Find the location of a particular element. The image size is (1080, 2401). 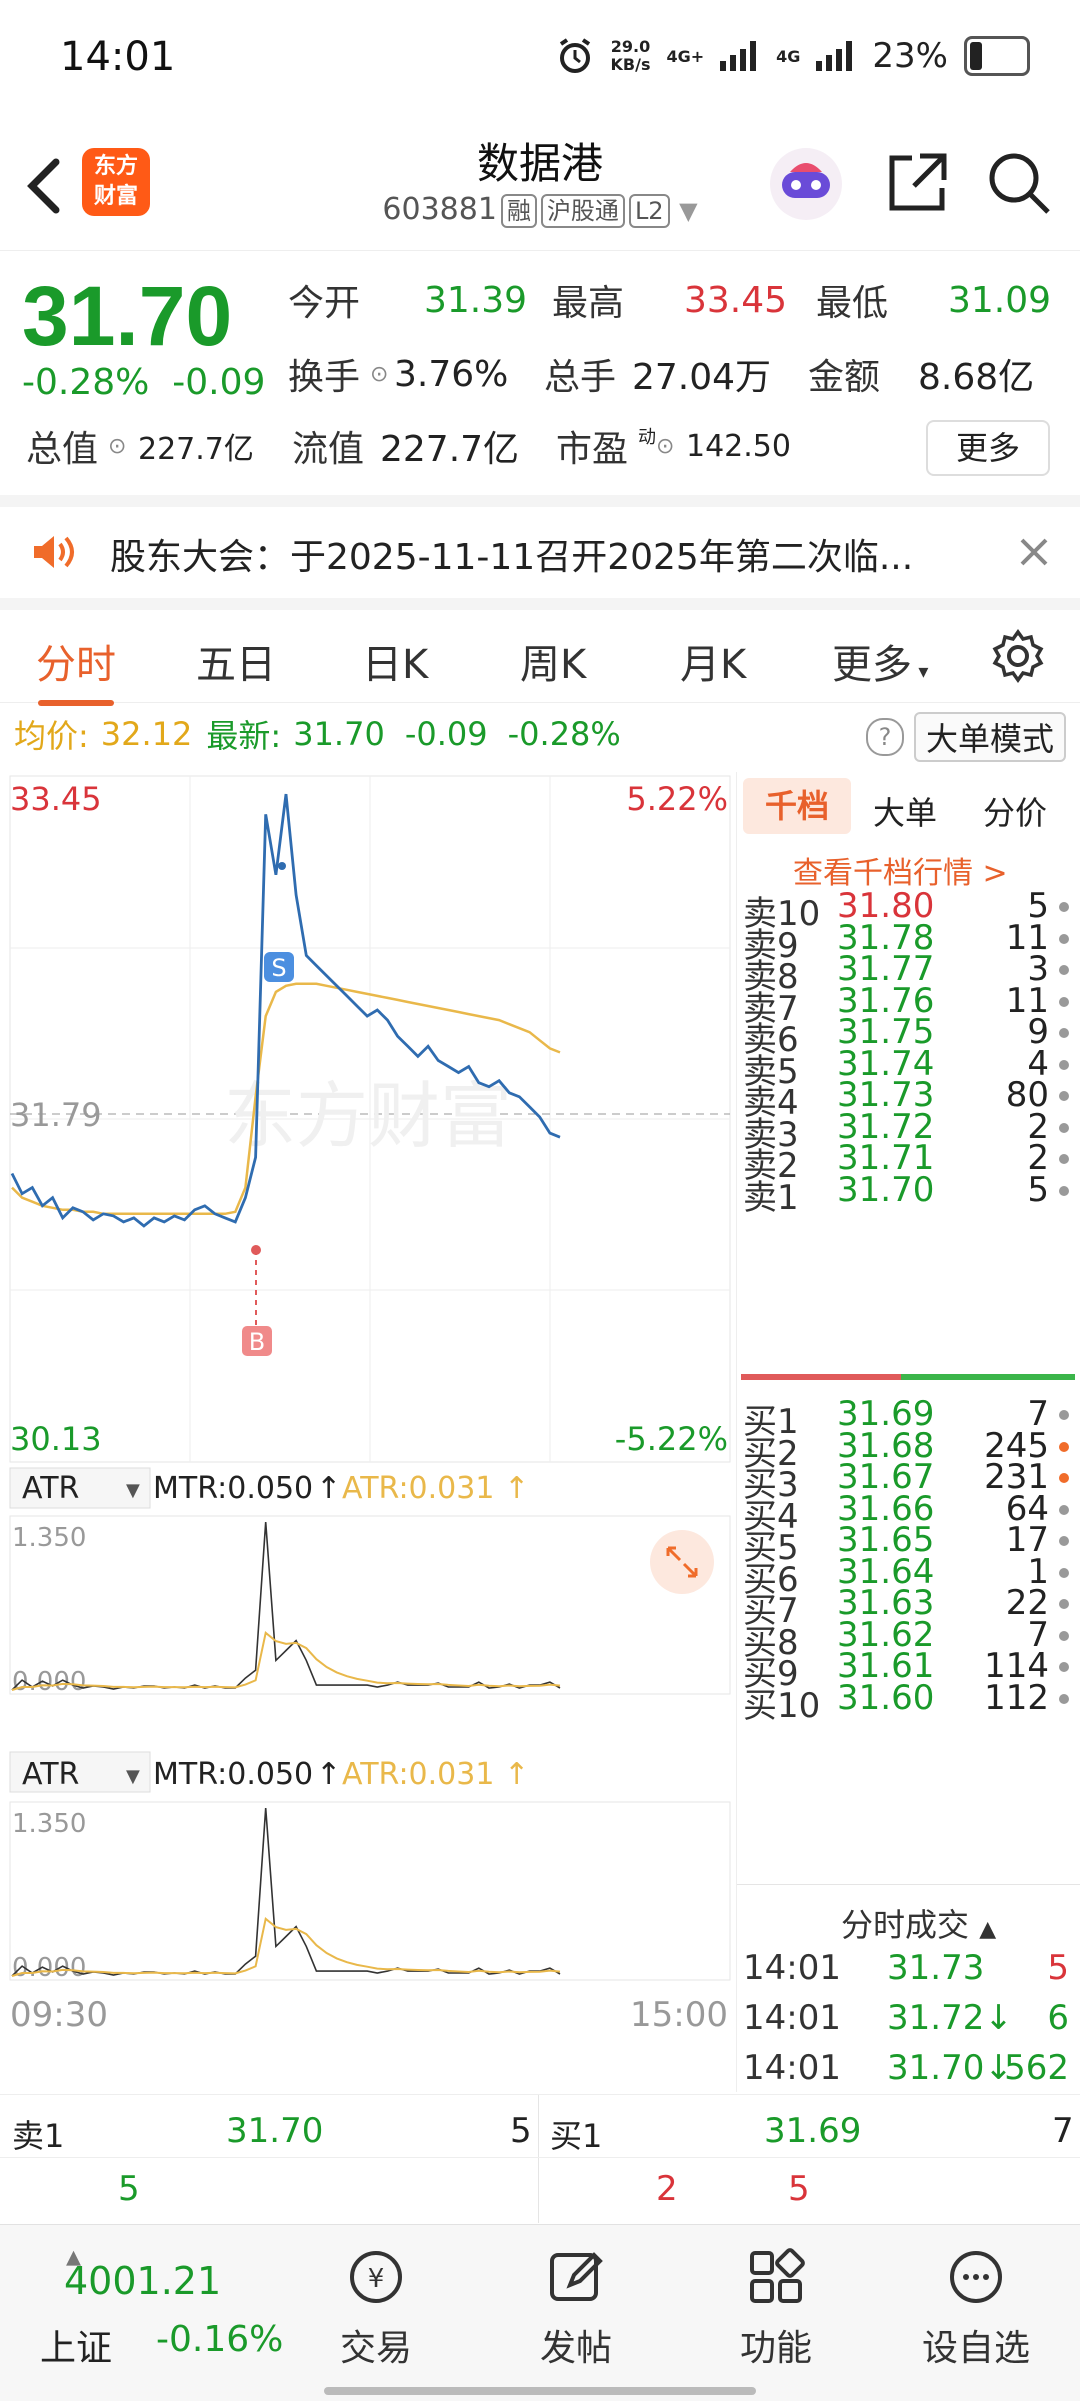

value-low: 31.09 is located at coordinates (1000, 300).